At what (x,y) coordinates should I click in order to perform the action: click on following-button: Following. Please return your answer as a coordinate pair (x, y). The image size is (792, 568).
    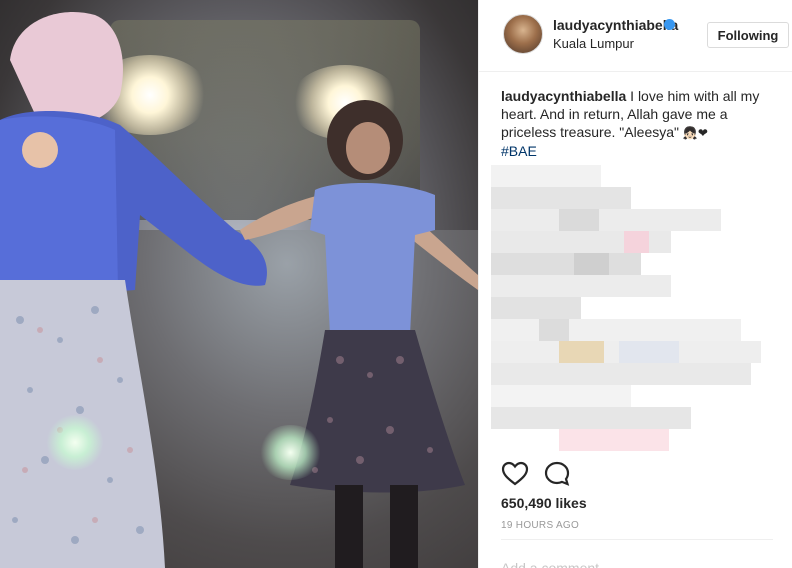
    Looking at the image, I should click on (748, 35).